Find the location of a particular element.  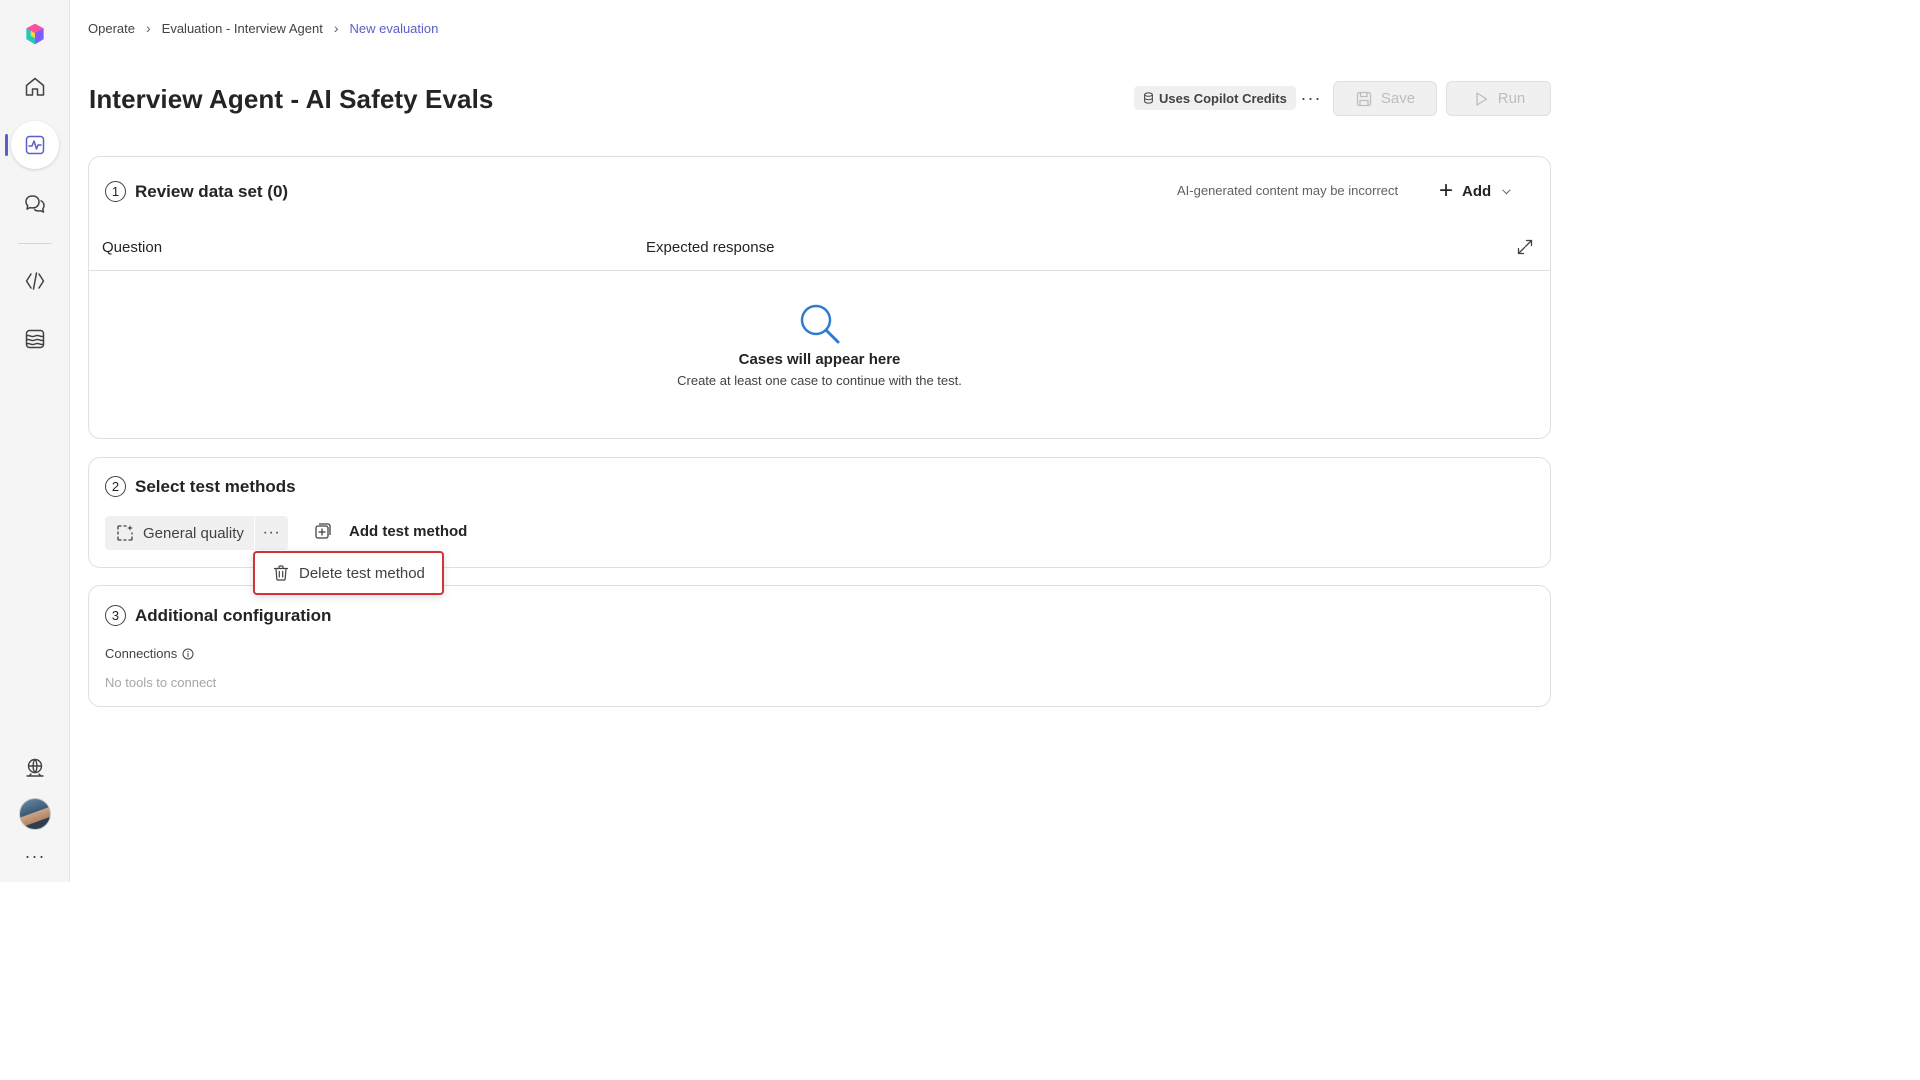

copilot-credits-badge: Uses Copilot Credits is located at coordinates (1215, 98).